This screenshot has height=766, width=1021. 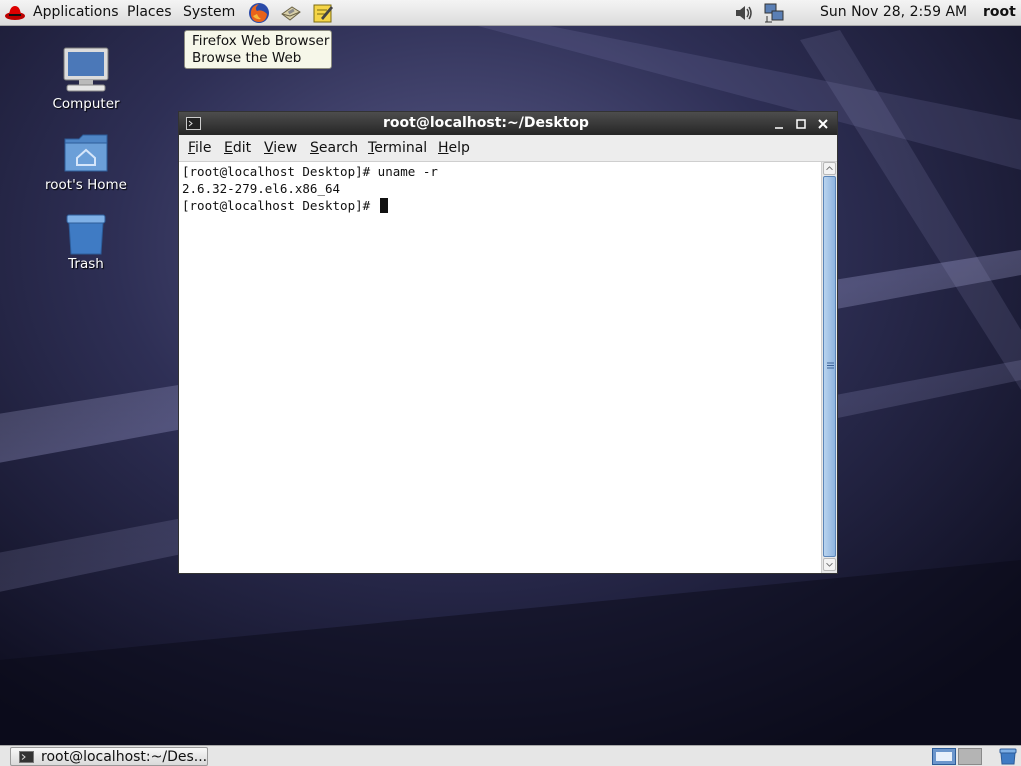 I want to click on desktop-icon-label: root's Home, so click(x=86, y=185).